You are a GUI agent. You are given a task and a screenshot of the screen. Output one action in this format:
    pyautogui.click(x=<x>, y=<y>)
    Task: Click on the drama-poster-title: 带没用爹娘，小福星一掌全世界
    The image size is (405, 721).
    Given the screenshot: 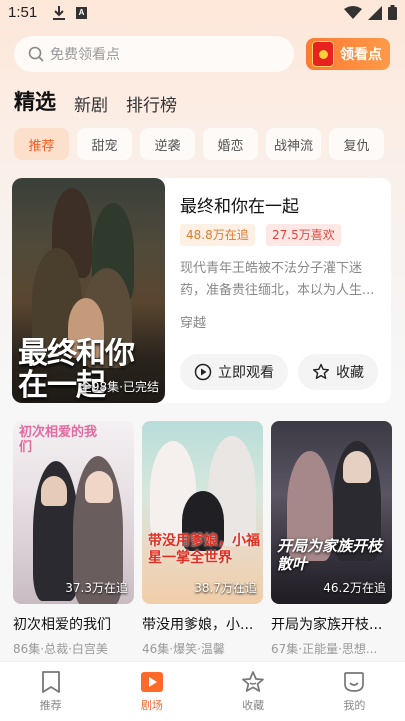 What is the action you would take?
    pyautogui.click(x=204, y=549)
    